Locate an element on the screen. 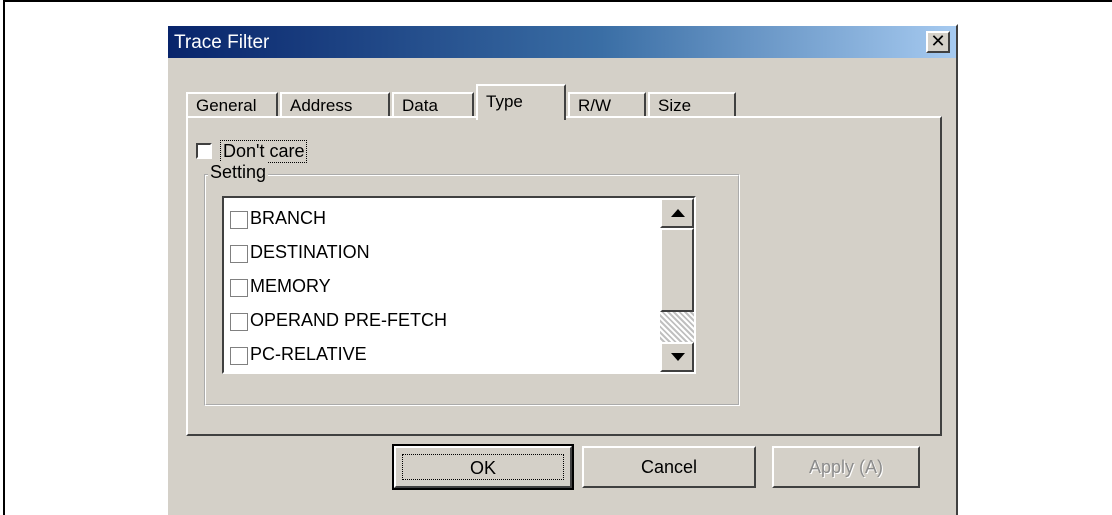 The height and width of the screenshot is (515, 1112). scroll-up-button is located at coordinates (677, 213).